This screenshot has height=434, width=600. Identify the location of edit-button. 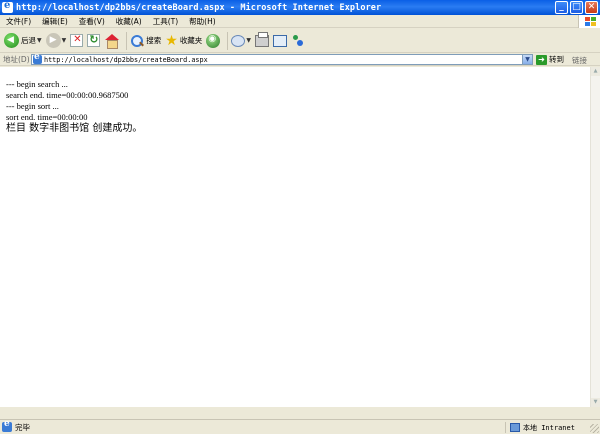
(279, 41).